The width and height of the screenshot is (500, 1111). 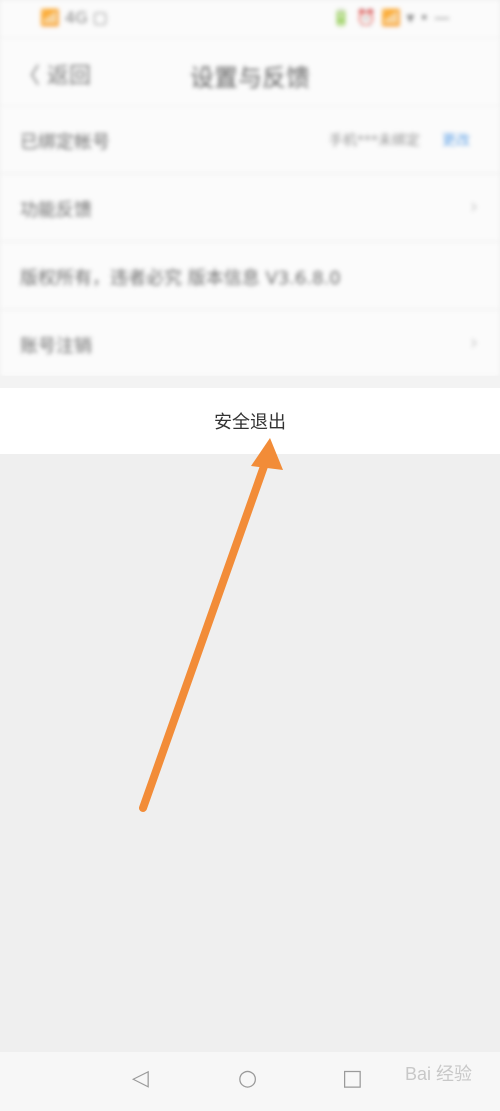 I want to click on header: 〈 返回 设置与反馈, so click(x=250, y=72).